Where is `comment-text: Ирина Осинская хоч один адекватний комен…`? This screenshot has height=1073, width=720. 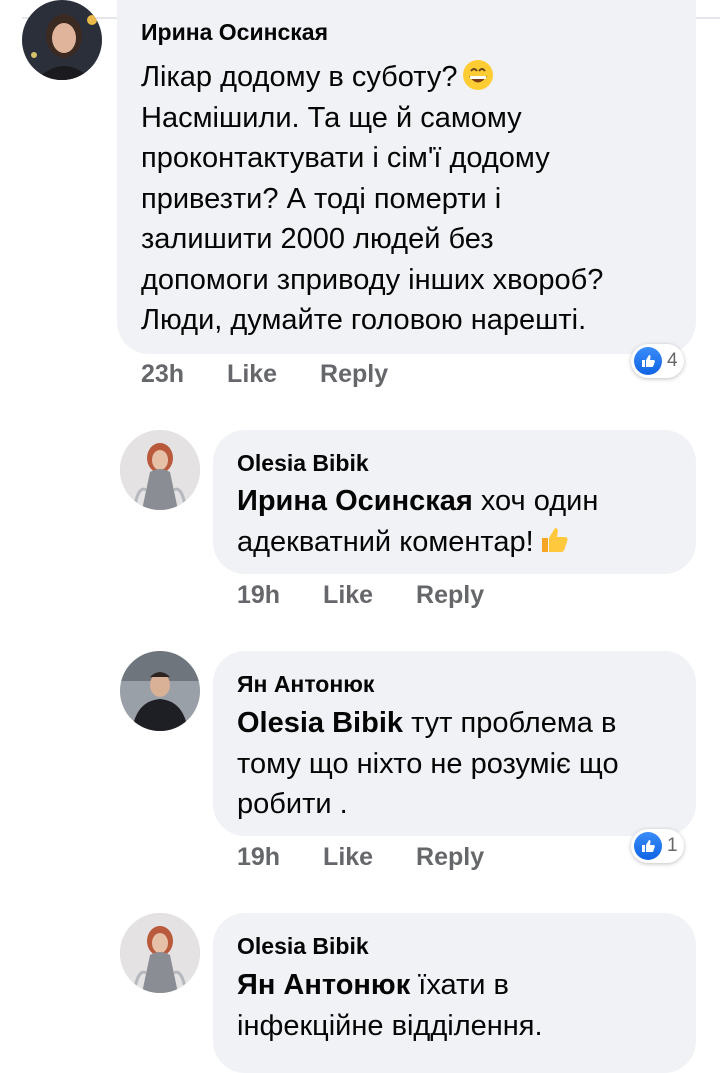
comment-text: Ирина Осинская хоч один адекватний комен… is located at coordinates (418, 521).